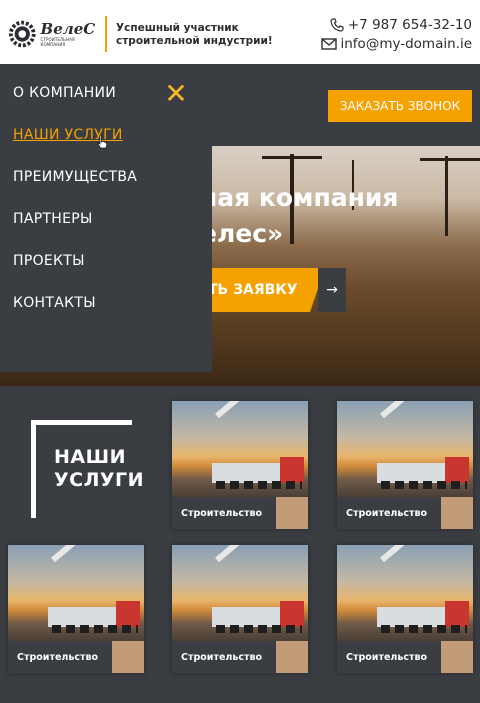  What do you see at coordinates (53, 219) in the screenshot?
I see `menu-item-partners: ПАРТНЕРЫ` at bounding box center [53, 219].